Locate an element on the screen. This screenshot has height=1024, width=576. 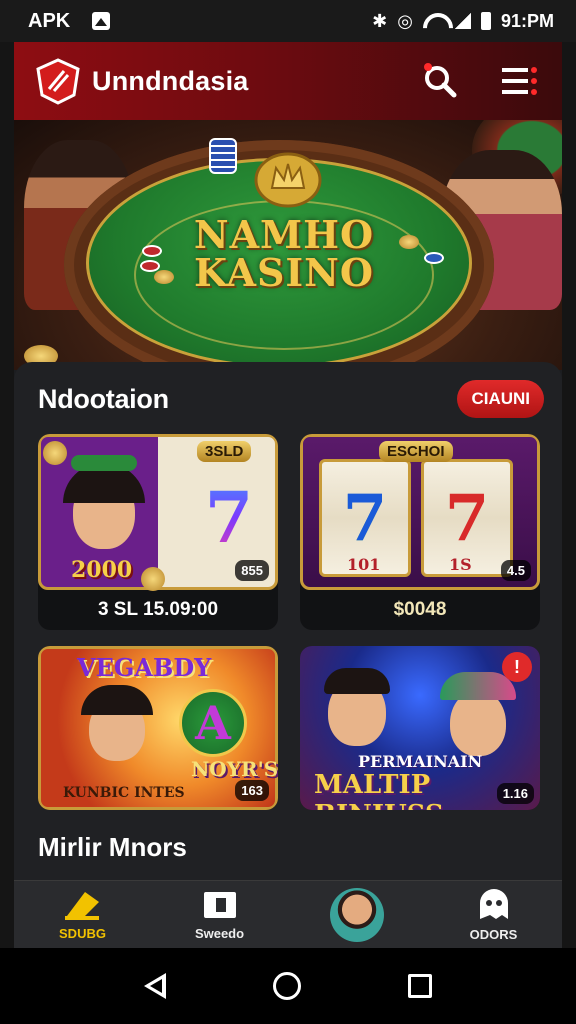
home-icon is located at coordinates (286, 986).